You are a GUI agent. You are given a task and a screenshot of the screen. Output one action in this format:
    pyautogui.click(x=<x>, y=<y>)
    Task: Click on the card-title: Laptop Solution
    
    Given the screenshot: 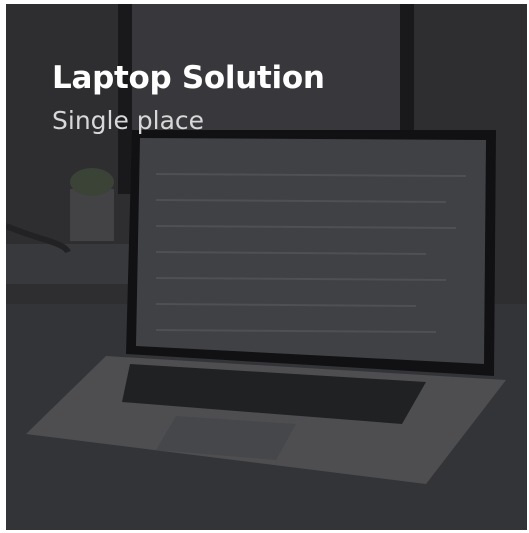 What is the action you would take?
    pyautogui.click(x=188, y=78)
    